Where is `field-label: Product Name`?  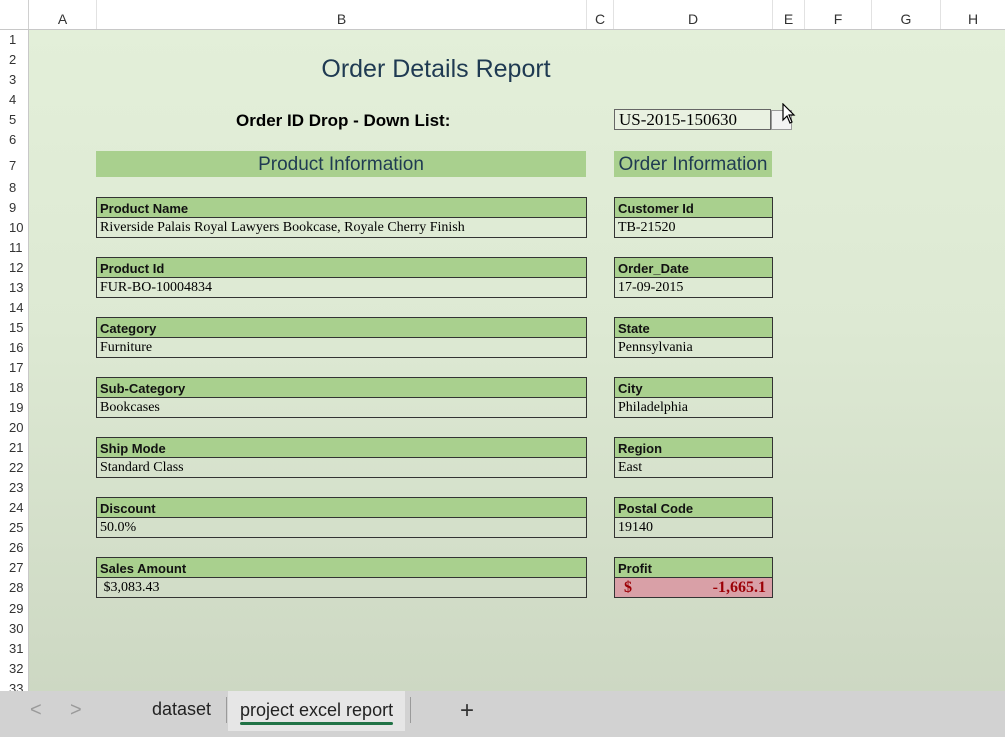 field-label: Product Name is located at coordinates (341, 208).